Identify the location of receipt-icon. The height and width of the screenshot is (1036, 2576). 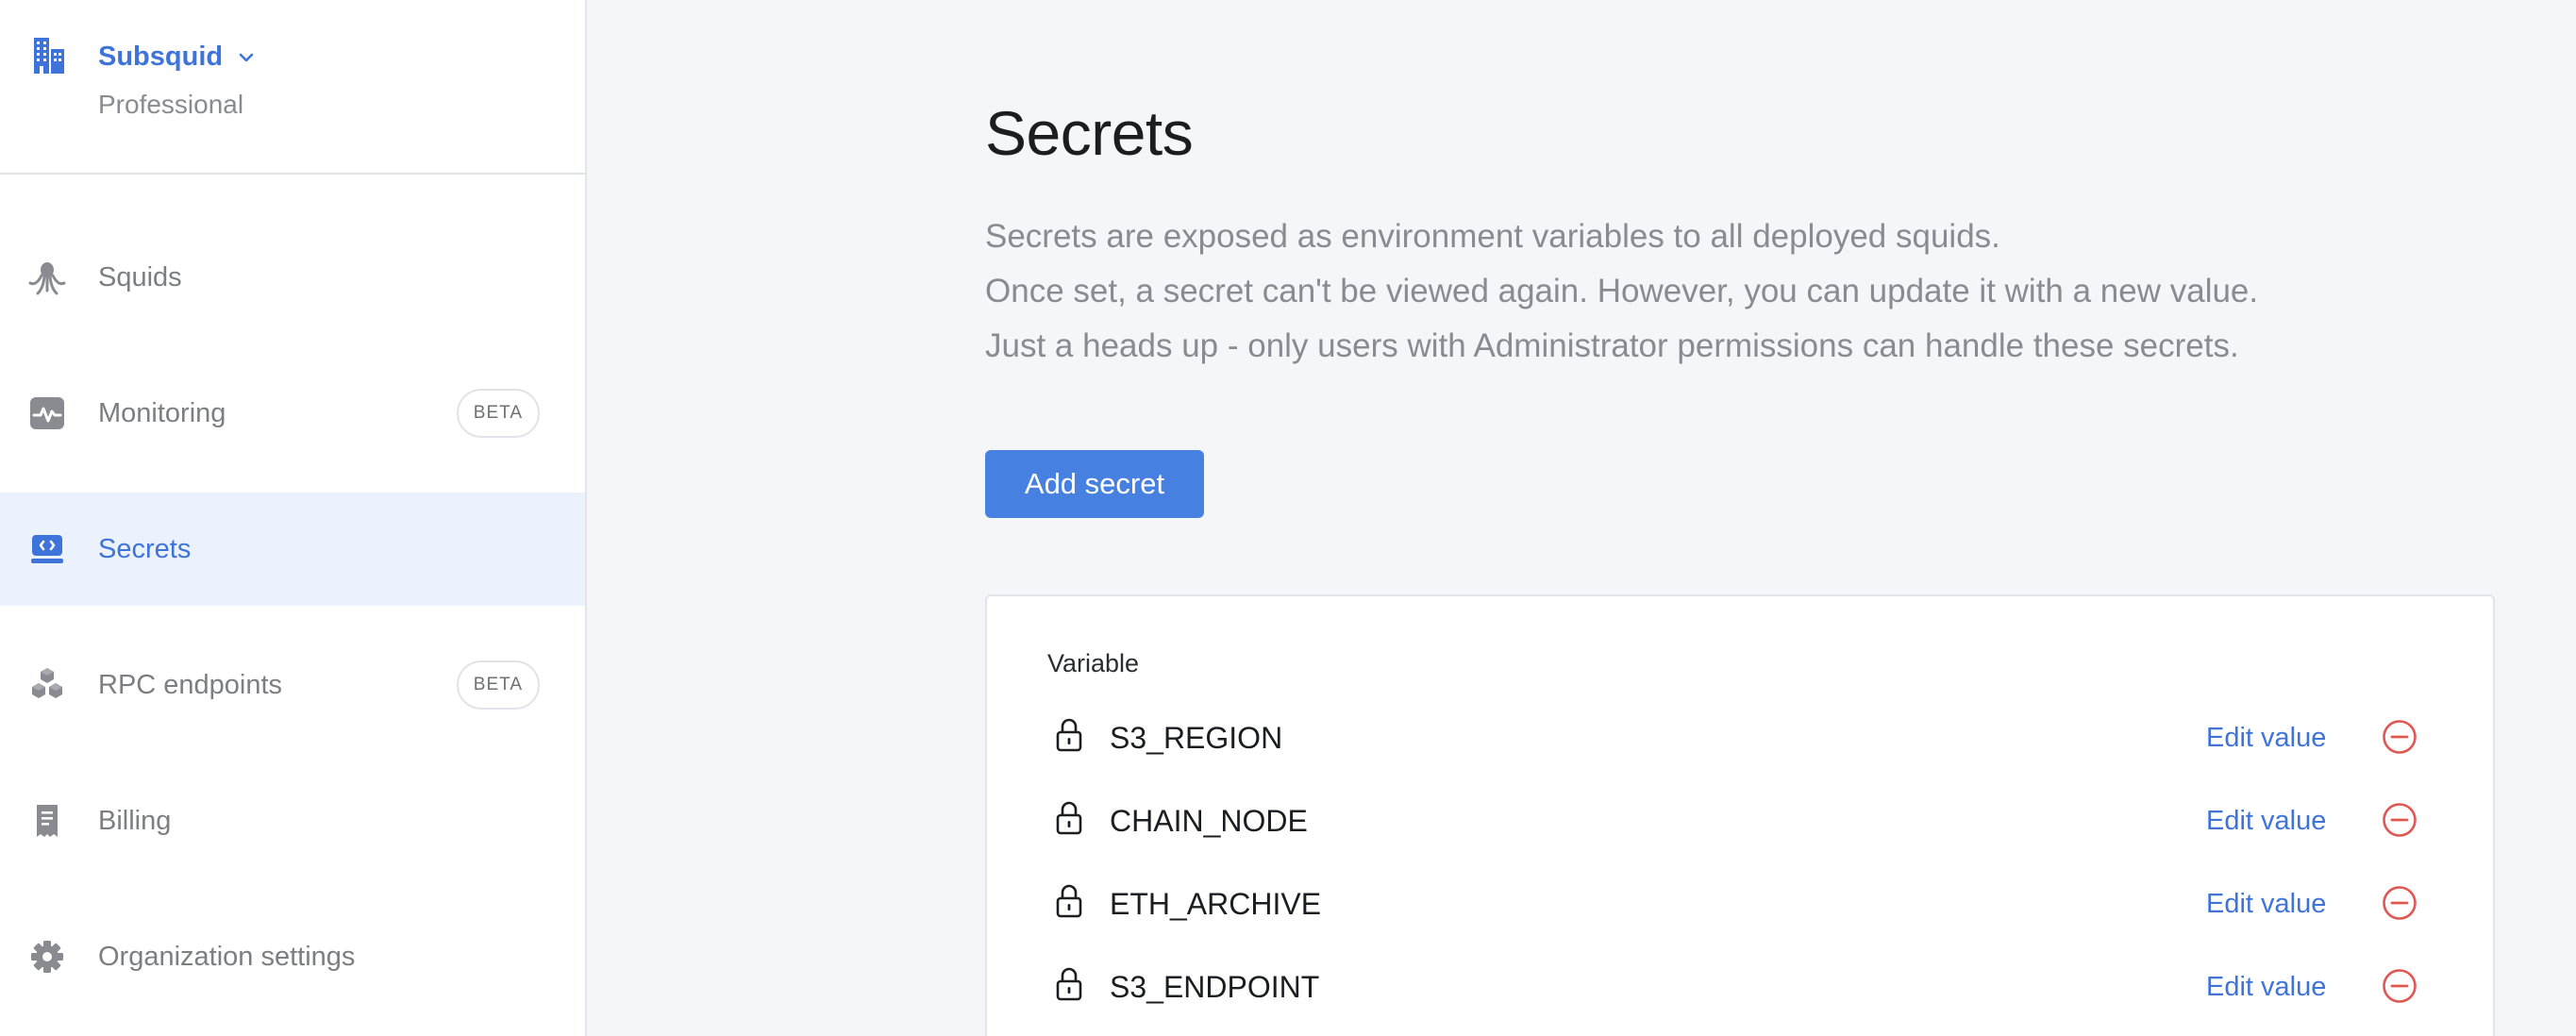
(47, 821).